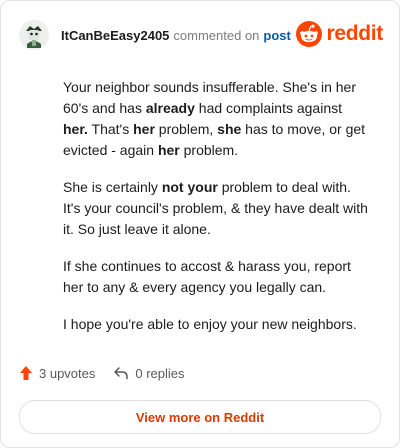 The height and width of the screenshot is (448, 400). What do you see at coordinates (170, 108) in the screenshot?
I see `comment-emphasis: already` at bounding box center [170, 108].